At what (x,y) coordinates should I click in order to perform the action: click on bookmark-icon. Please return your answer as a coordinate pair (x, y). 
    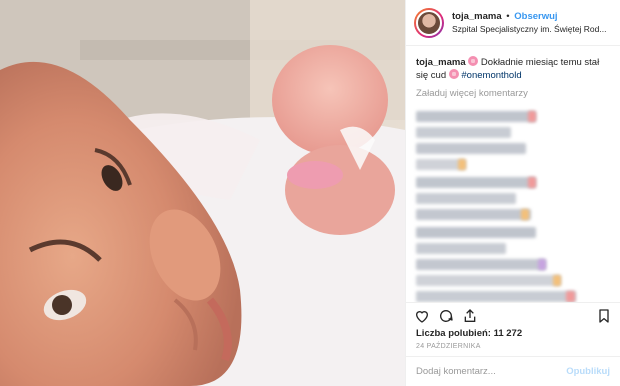
    Looking at the image, I should click on (604, 316).